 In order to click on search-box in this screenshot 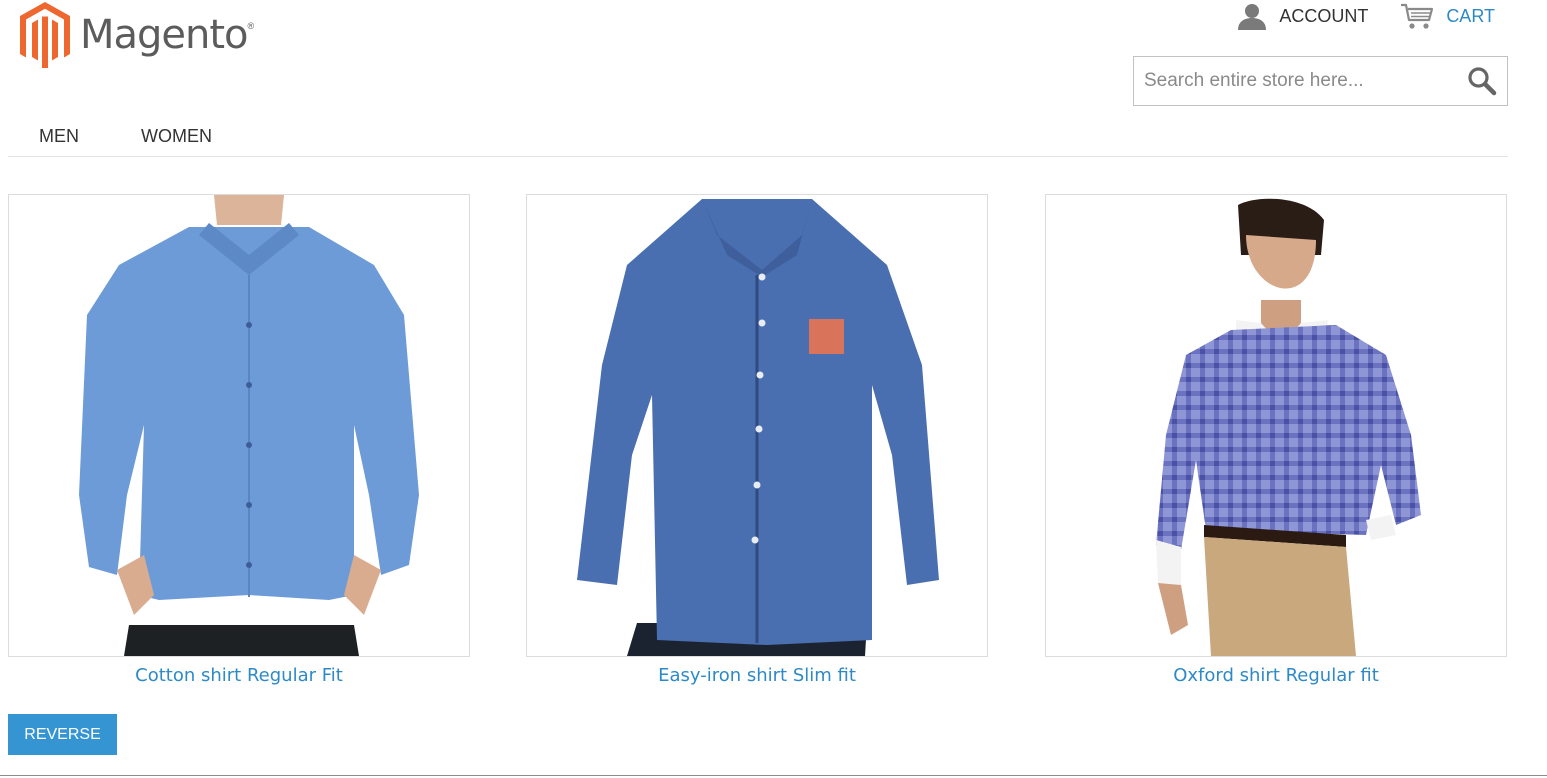, I will do `click(1320, 81)`.